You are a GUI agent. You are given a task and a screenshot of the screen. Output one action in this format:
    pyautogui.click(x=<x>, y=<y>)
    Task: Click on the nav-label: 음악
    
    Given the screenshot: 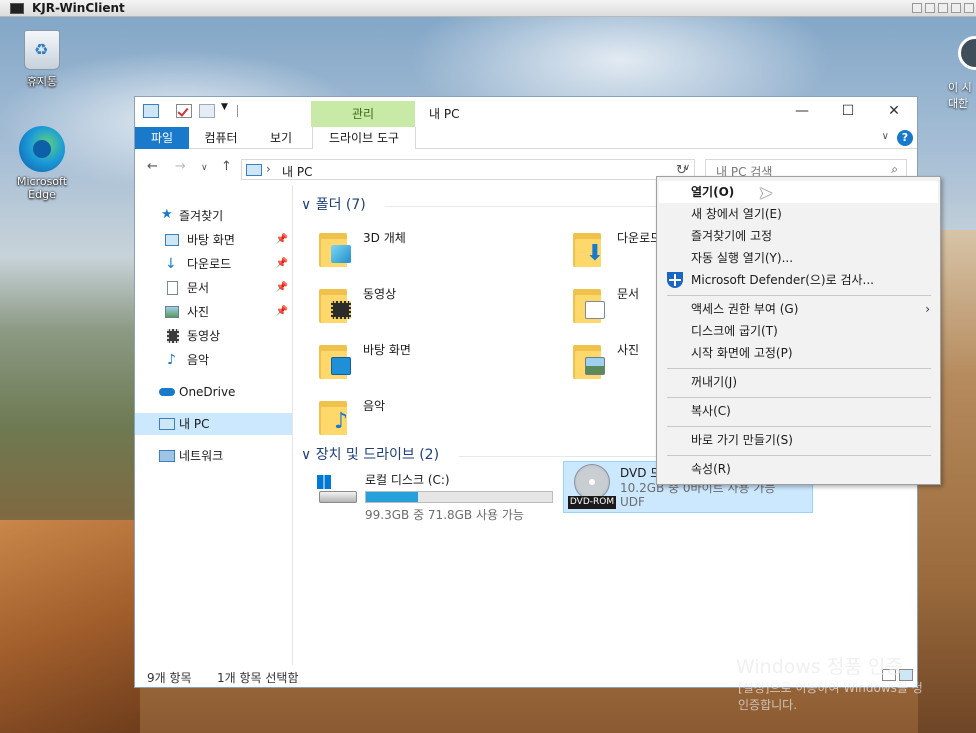 What is the action you would take?
    pyautogui.click(x=198, y=360)
    